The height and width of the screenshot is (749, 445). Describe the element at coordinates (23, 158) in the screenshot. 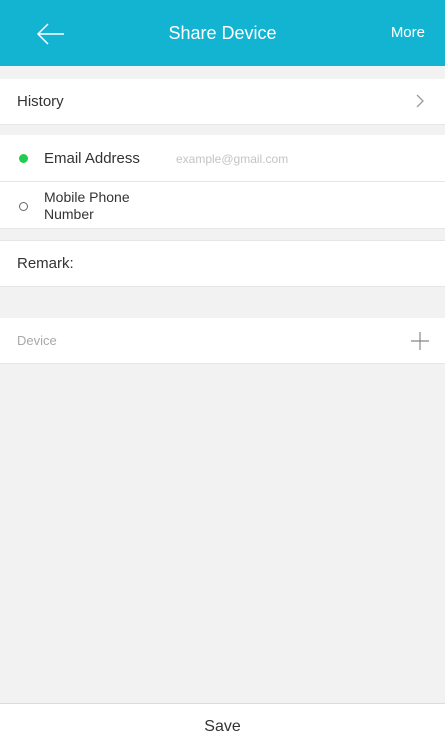

I see `email-radio` at that location.